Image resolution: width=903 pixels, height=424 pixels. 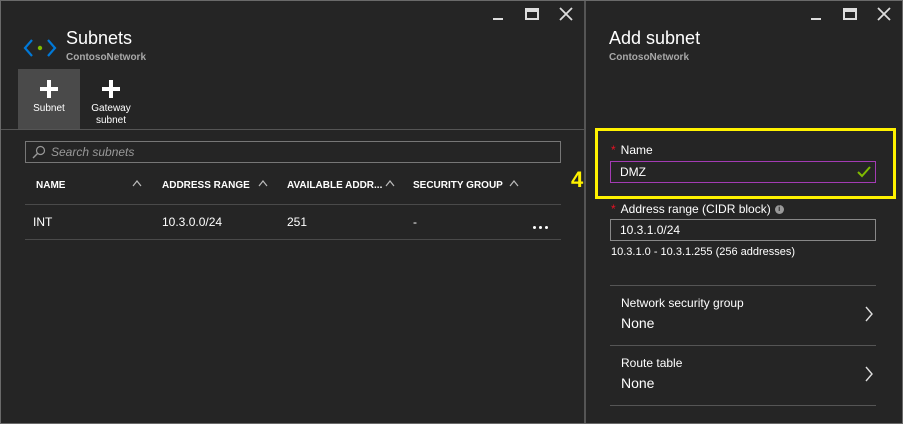 I want to click on picker-divider, so click(x=743, y=405).